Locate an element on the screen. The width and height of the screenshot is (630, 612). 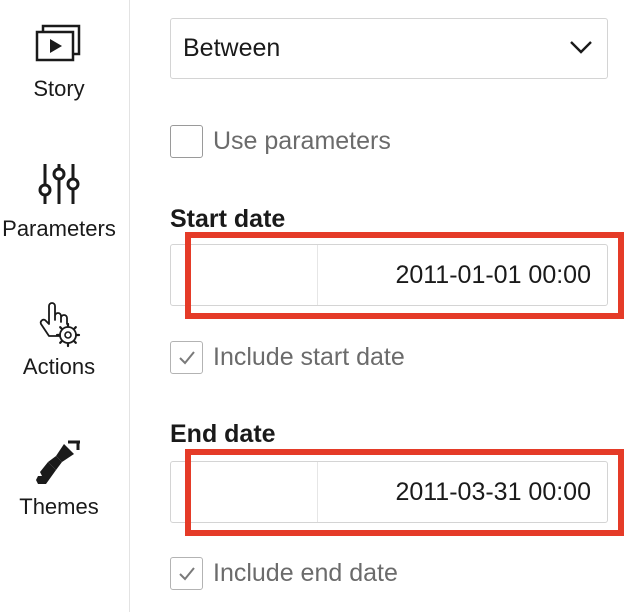
include-end-date-checkbox is located at coordinates (186, 573).